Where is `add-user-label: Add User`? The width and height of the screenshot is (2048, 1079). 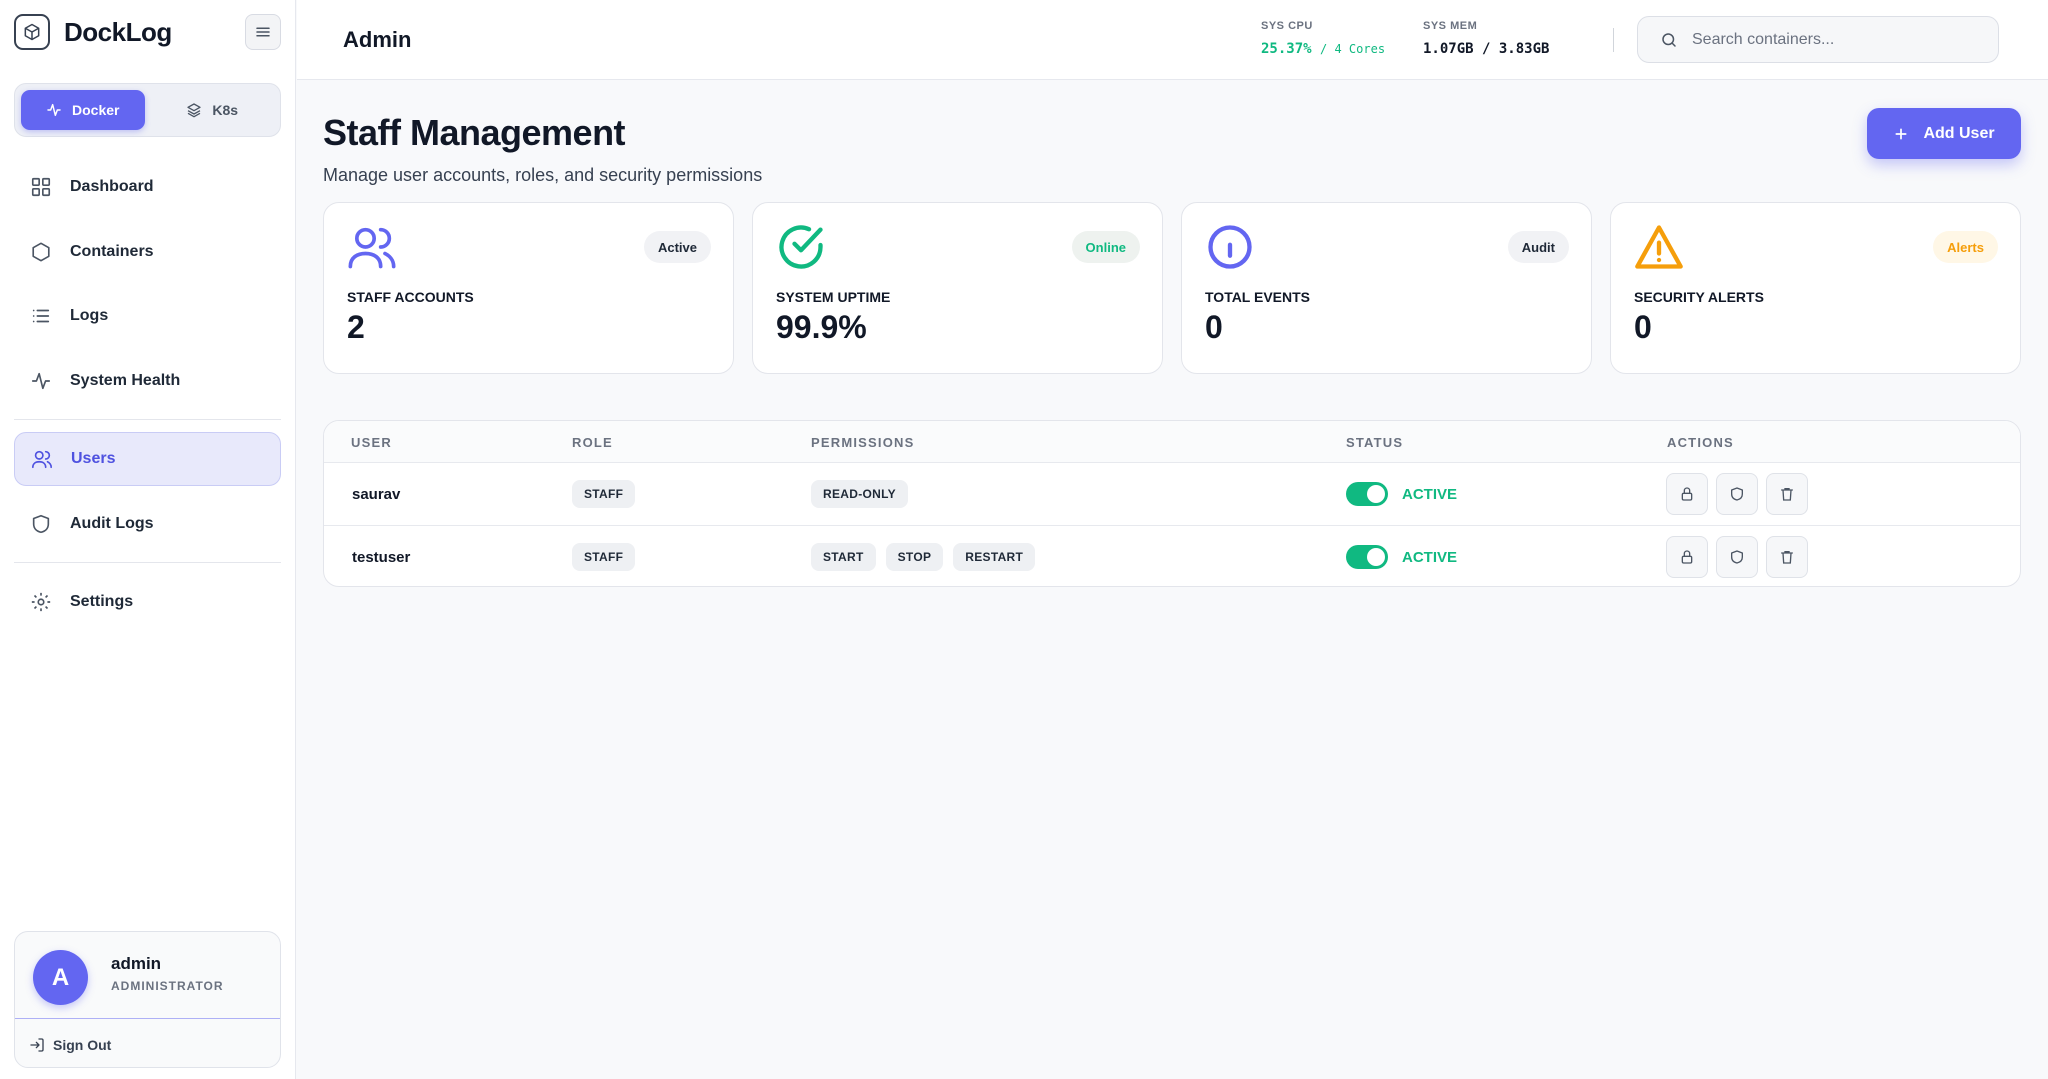
add-user-label: Add User is located at coordinates (1959, 133).